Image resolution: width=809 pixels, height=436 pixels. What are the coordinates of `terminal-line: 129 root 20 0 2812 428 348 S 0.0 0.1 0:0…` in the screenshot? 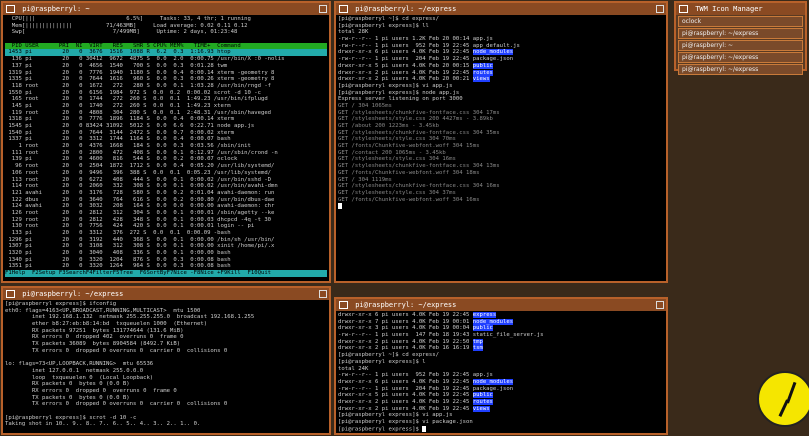 It's located at (166, 220).